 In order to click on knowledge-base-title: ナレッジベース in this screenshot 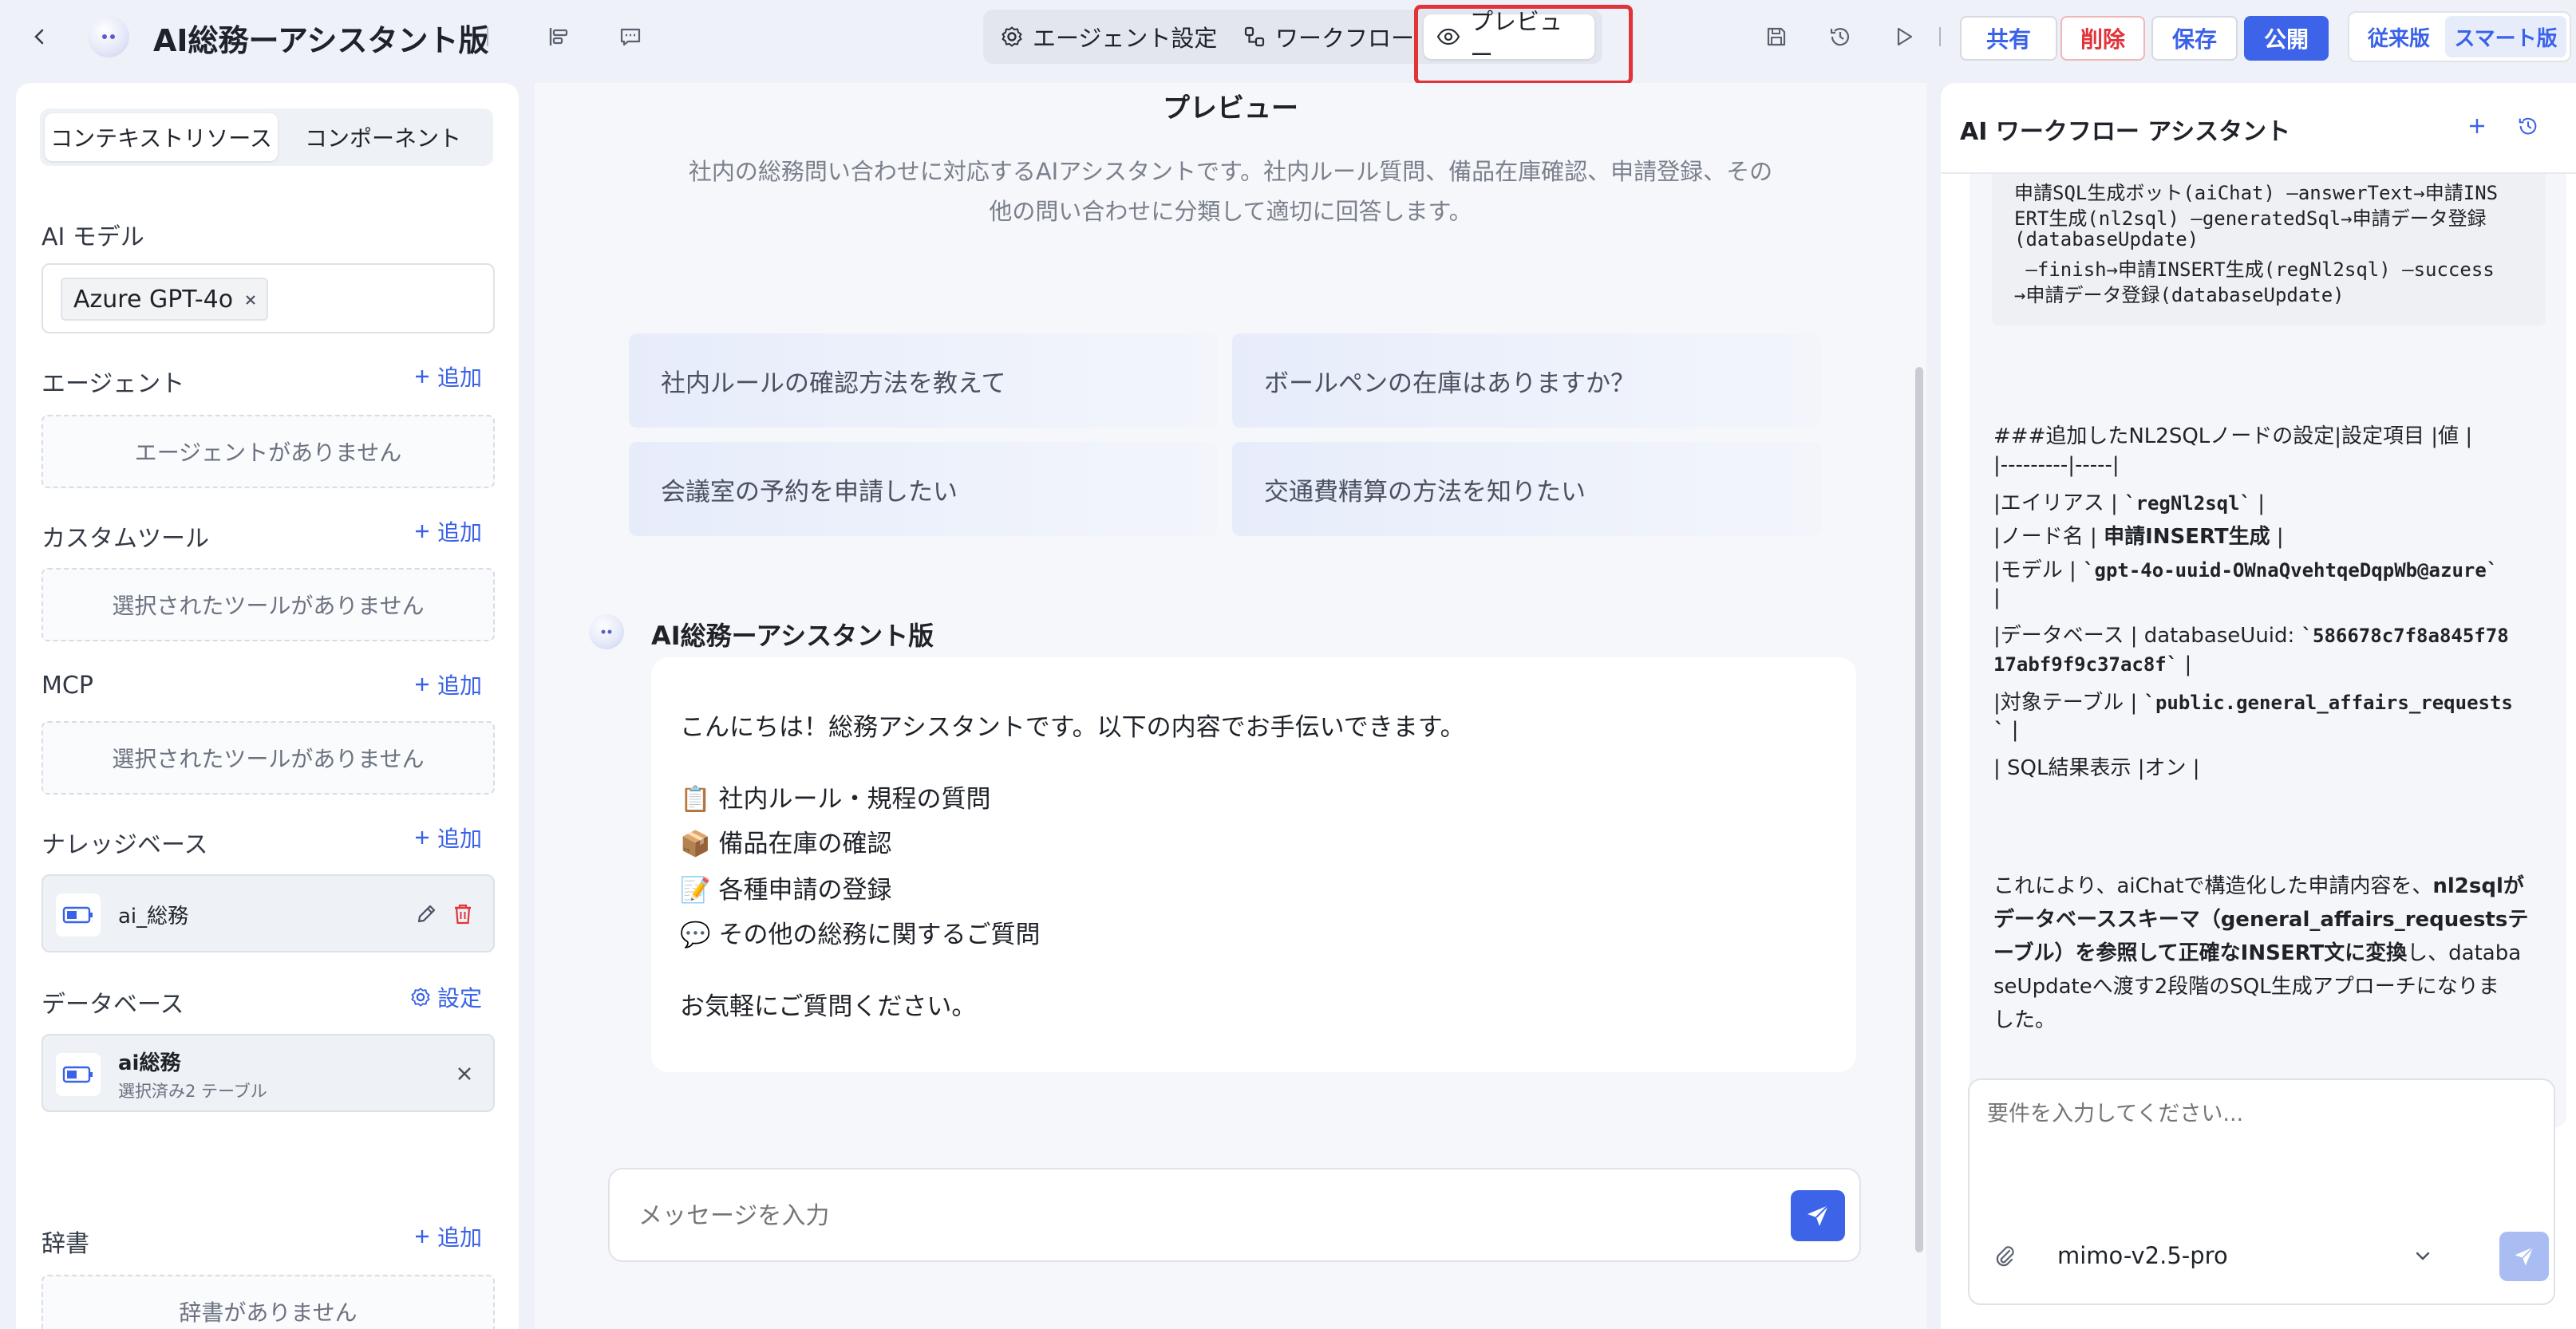, I will do `click(124, 845)`.